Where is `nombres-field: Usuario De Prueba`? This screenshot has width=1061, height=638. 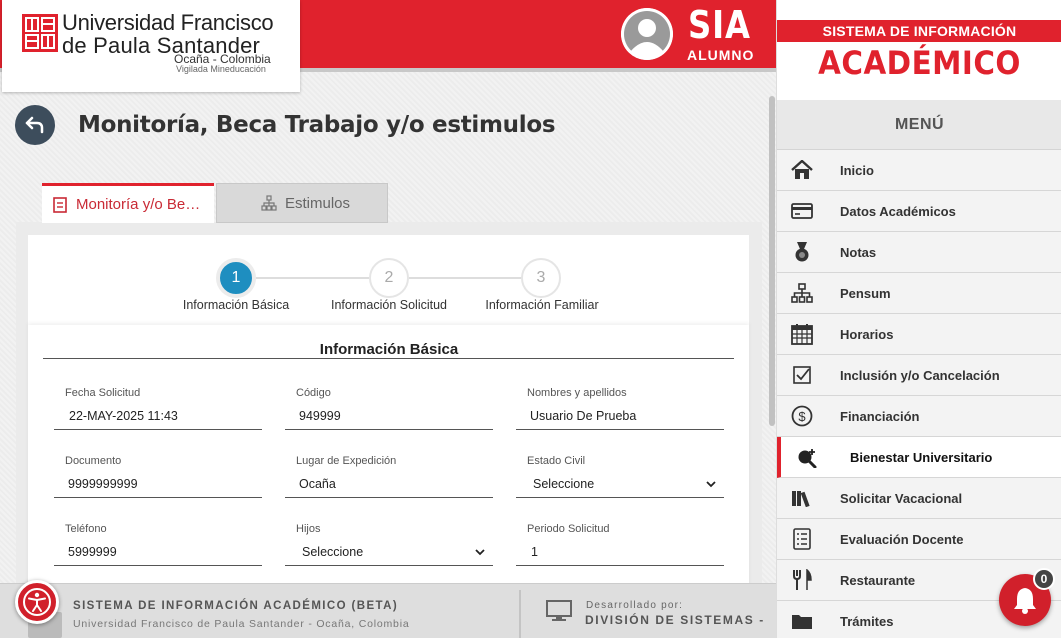 nombres-field: Usuario De Prueba is located at coordinates (620, 416).